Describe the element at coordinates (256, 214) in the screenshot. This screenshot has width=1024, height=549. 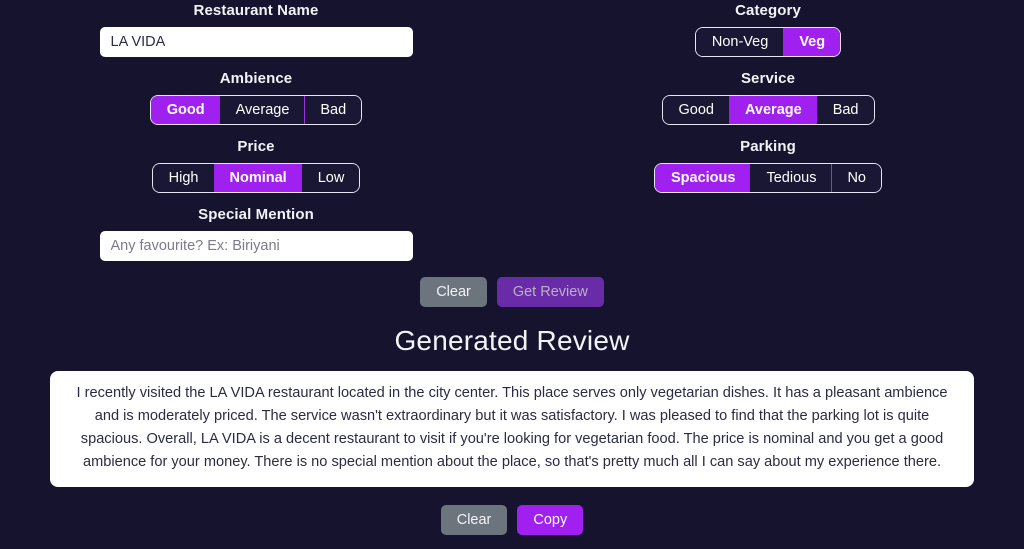
I see `special-mention-label: Special Mention` at that location.